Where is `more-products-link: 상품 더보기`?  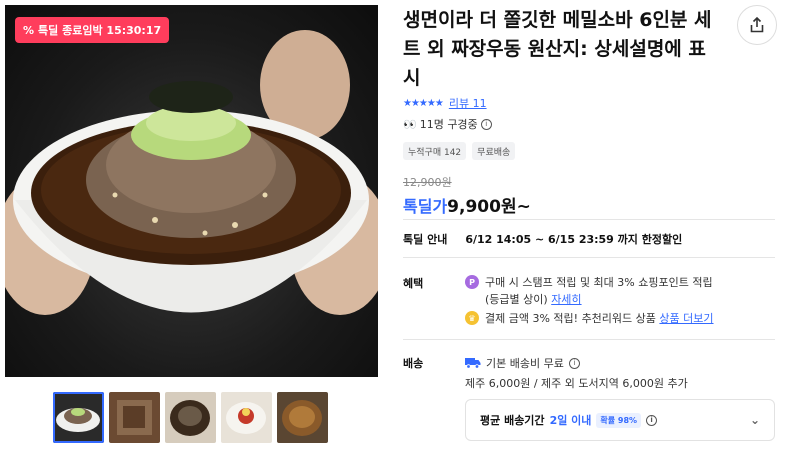 more-products-link: 상품 더보기 is located at coordinates (686, 318).